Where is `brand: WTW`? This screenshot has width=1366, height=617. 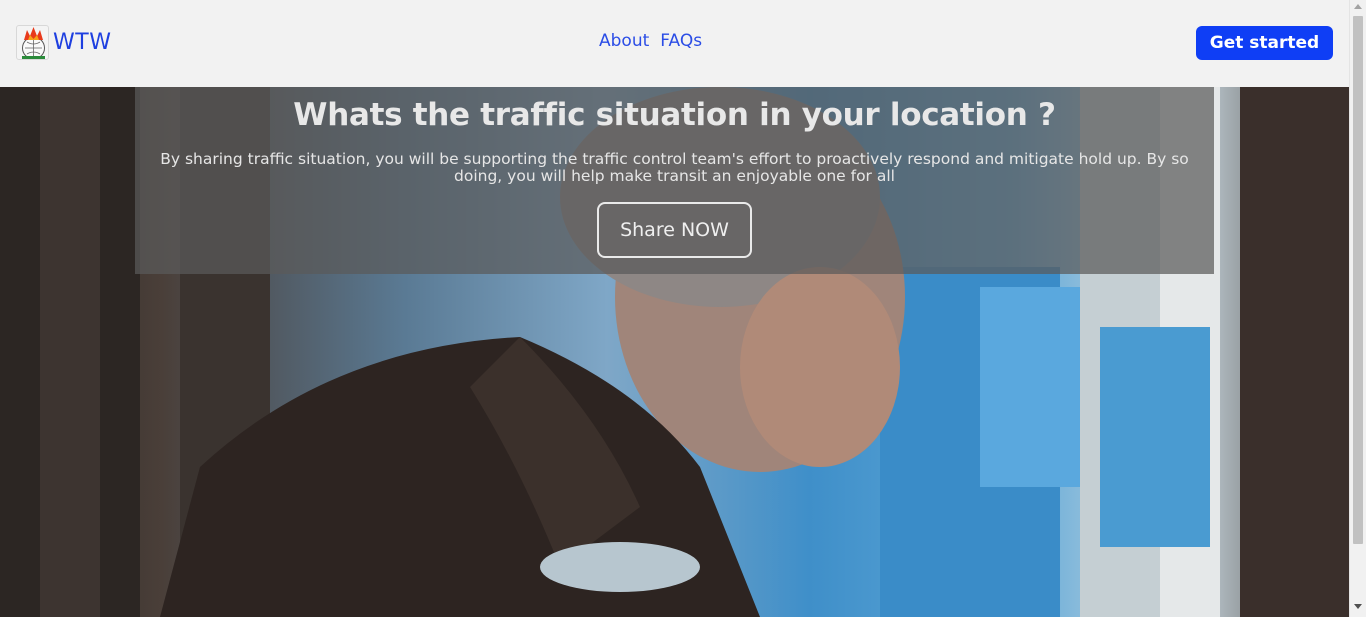
brand: WTW is located at coordinates (63, 42).